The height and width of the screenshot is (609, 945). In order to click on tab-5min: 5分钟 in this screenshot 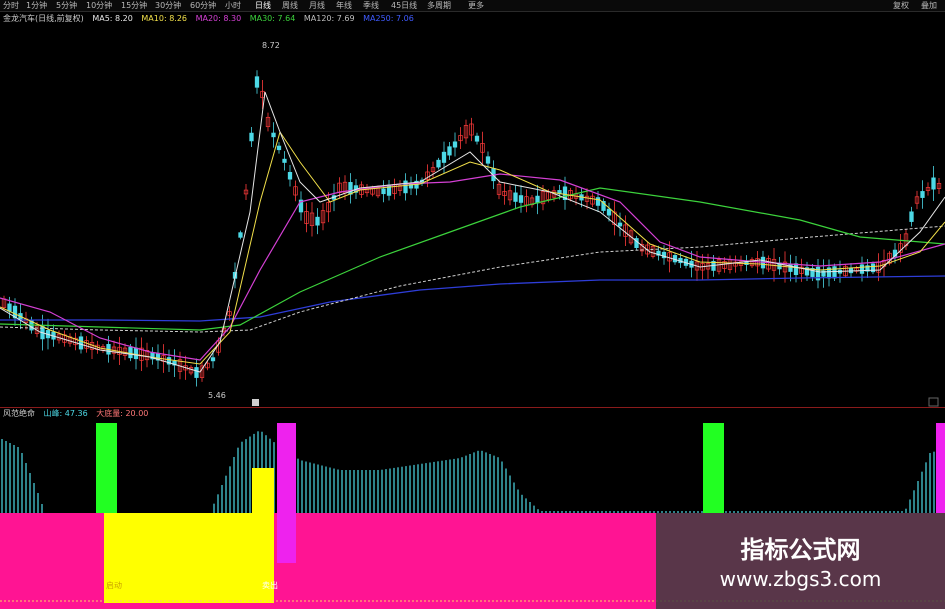, I will do `click(66, 5)`.